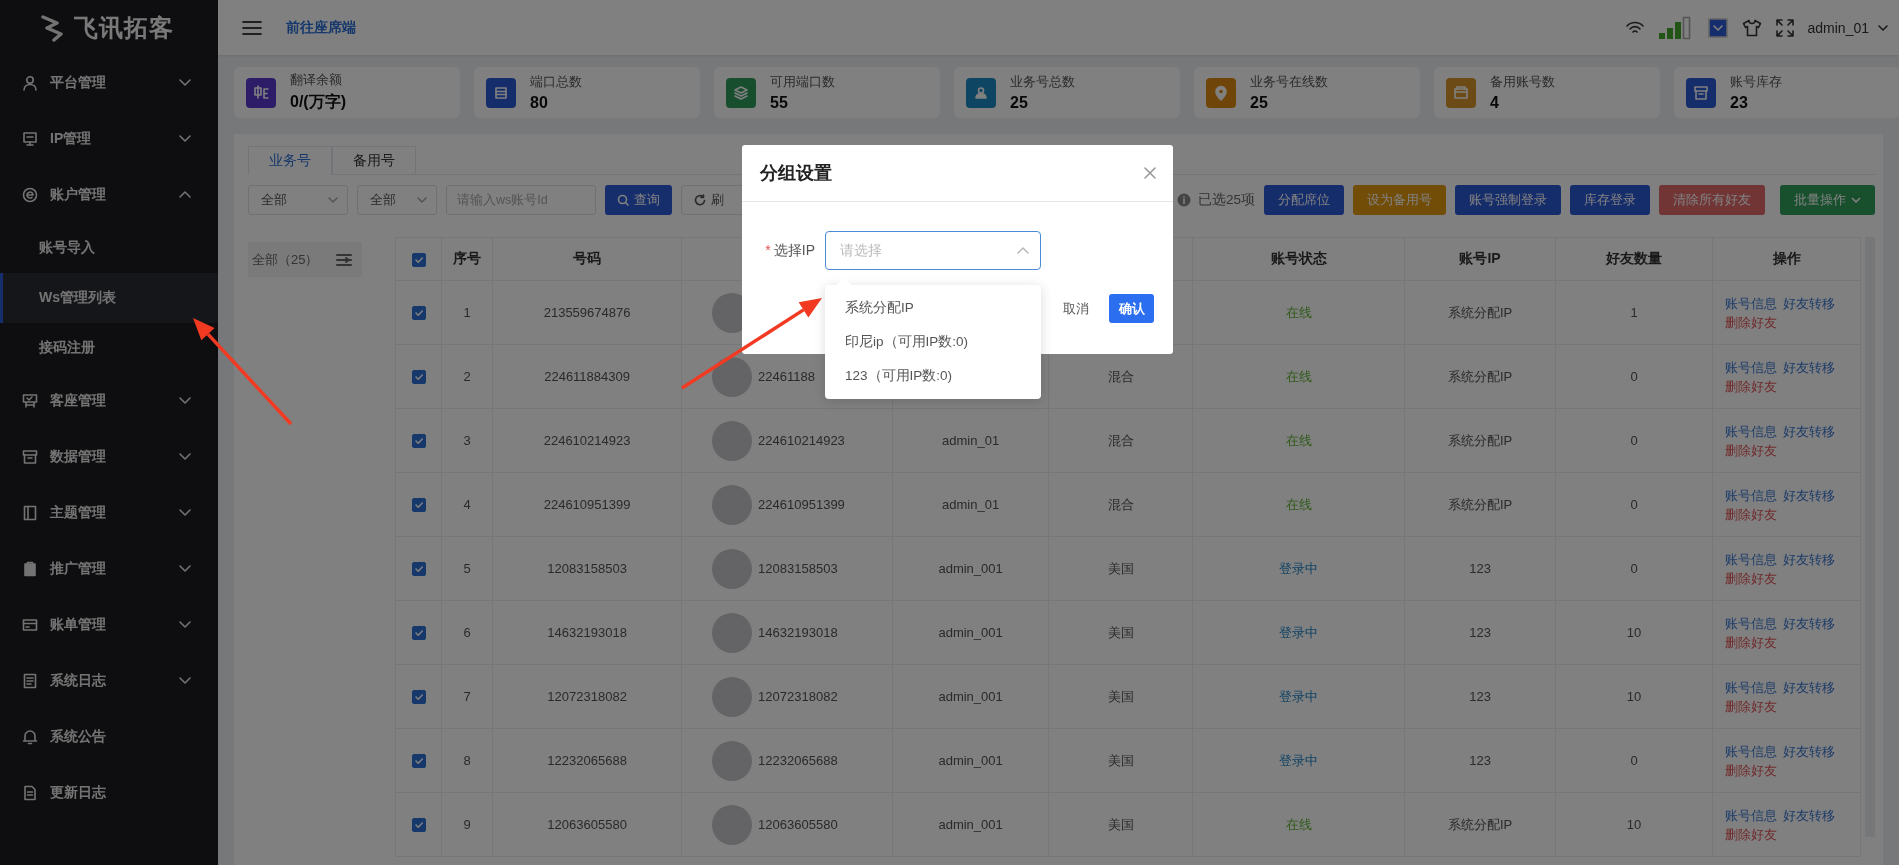 The height and width of the screenshot is (865, 1899). I want to click on stat-label: 端口总数, so click(556, 82).